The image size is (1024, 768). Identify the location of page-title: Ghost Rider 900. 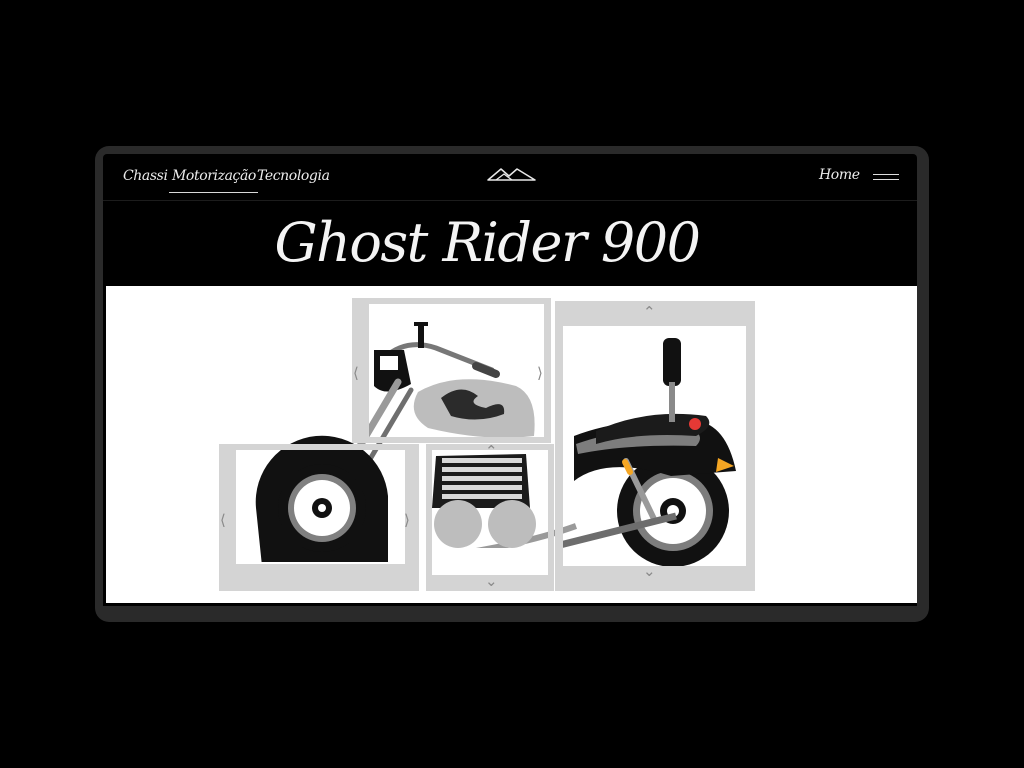
(487, 242).